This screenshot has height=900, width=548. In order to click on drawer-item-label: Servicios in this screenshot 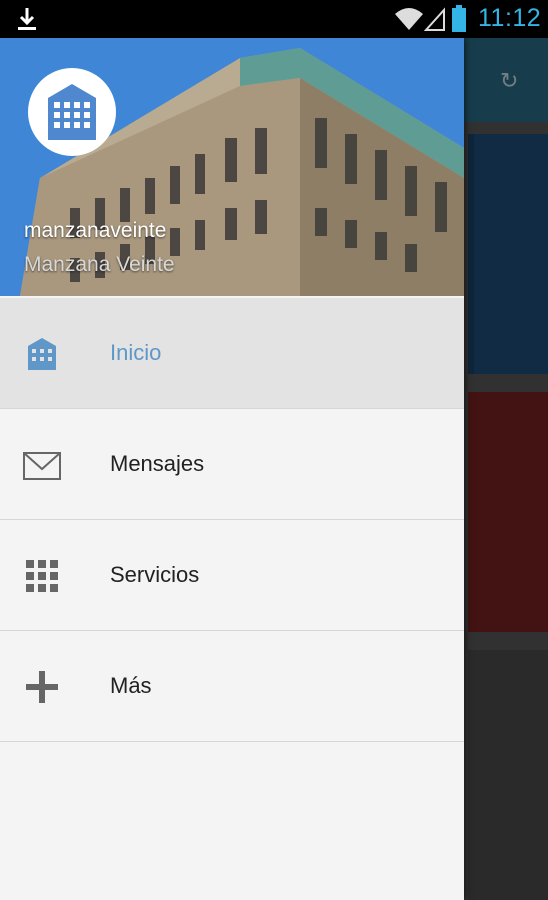, I will do `click(155, 574)`.